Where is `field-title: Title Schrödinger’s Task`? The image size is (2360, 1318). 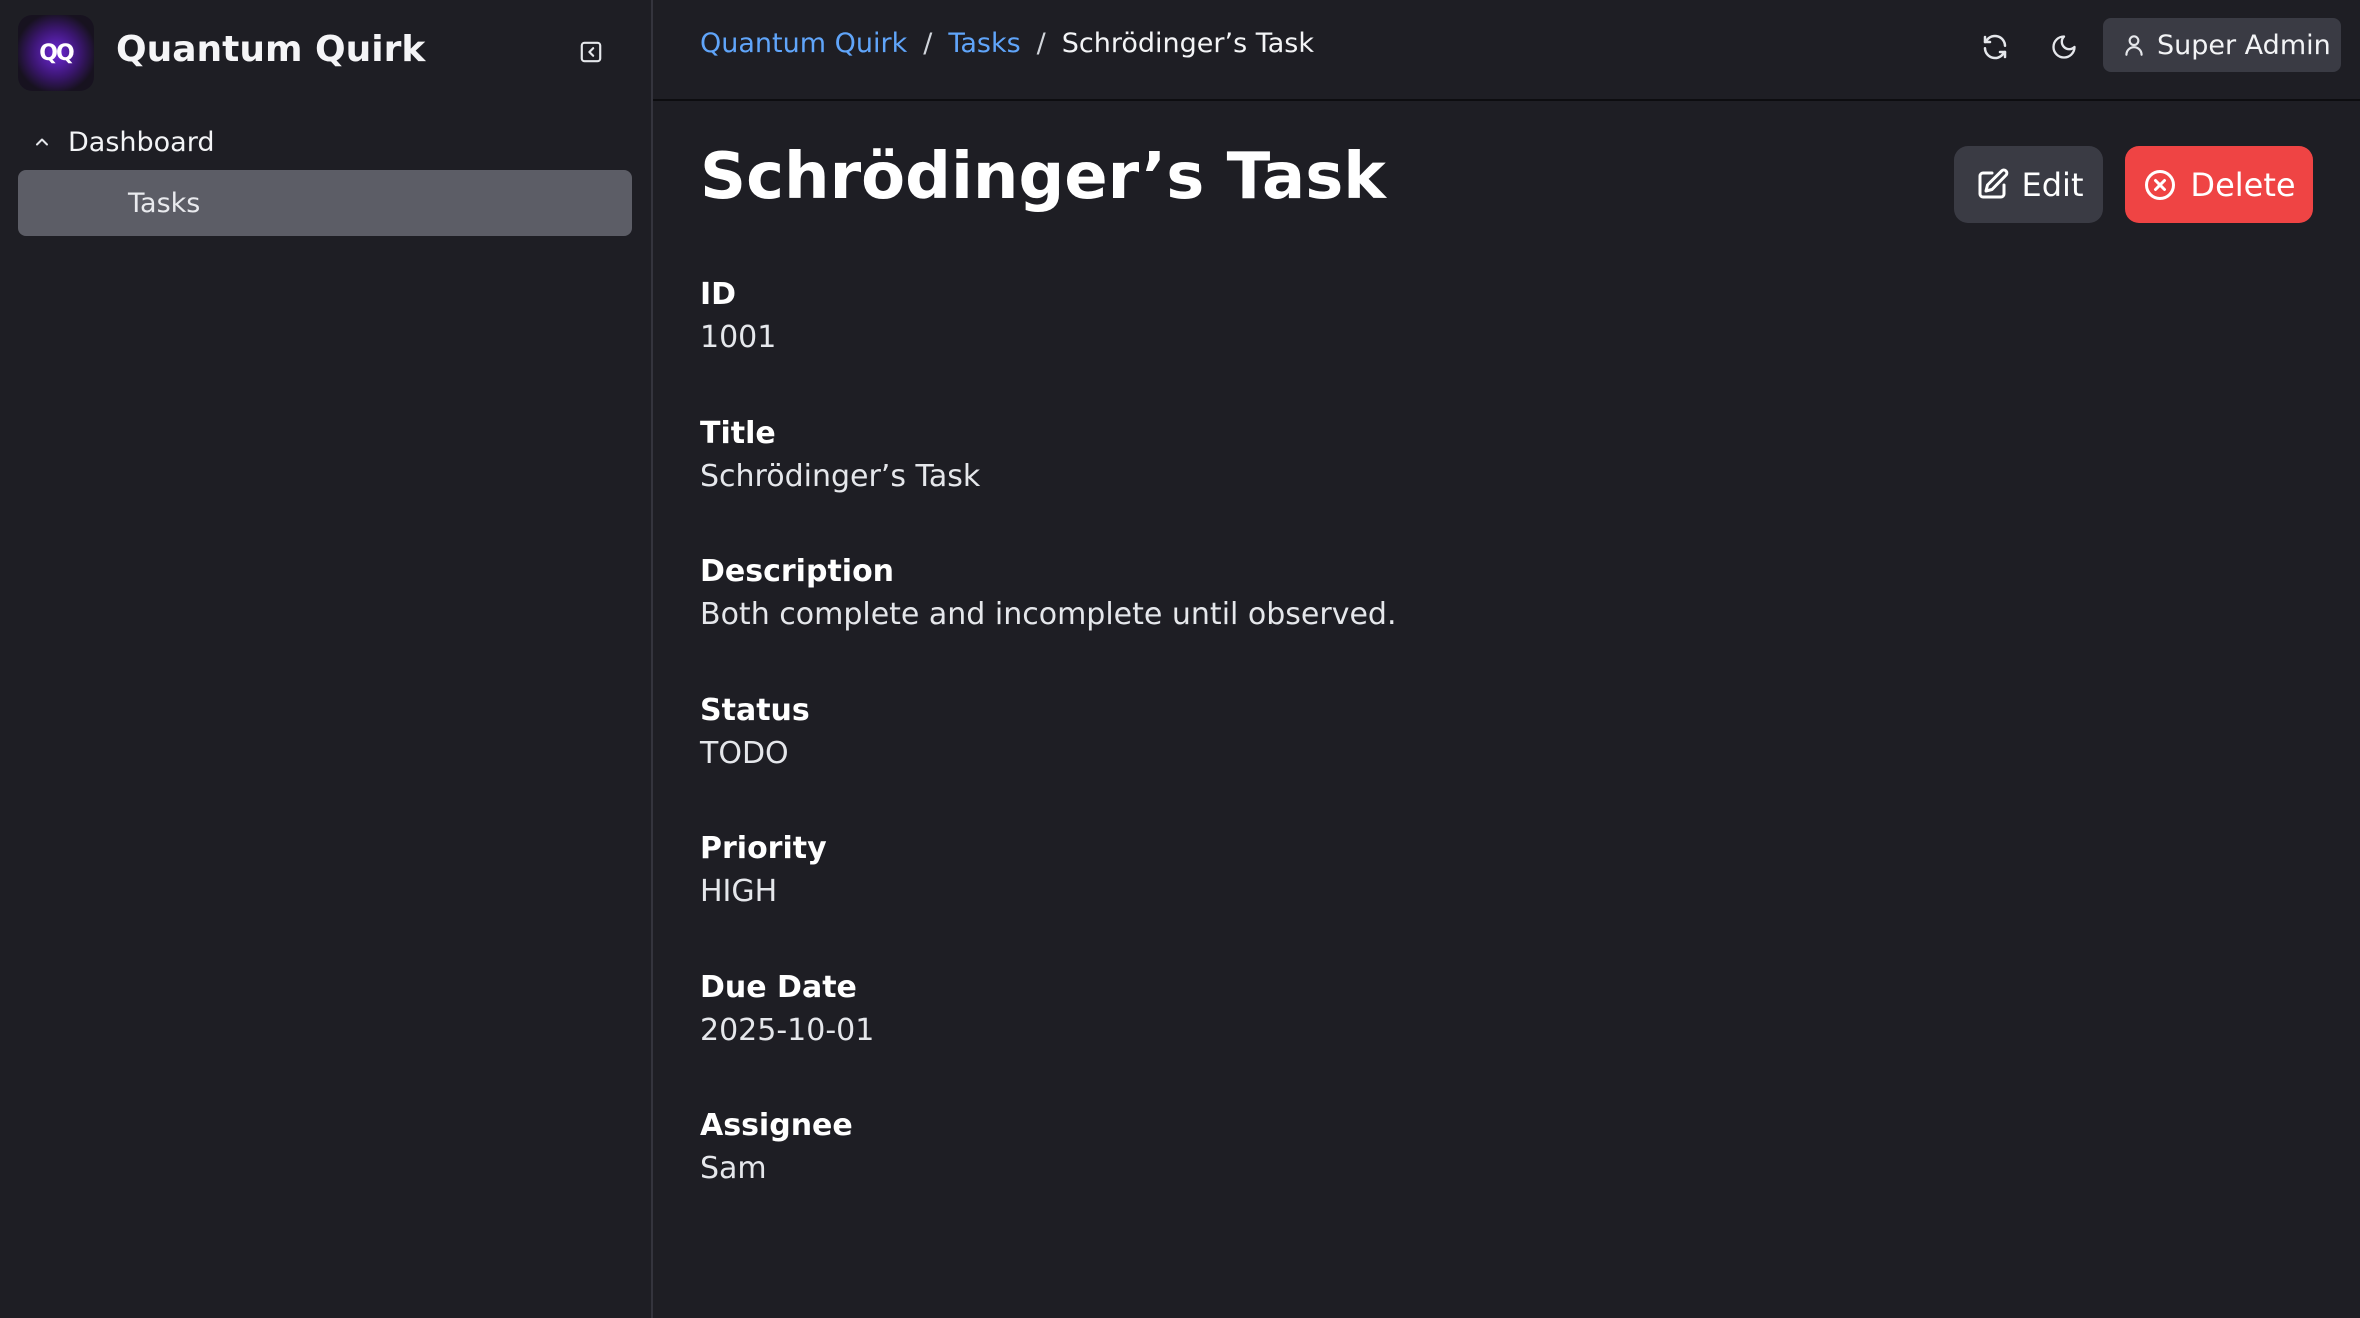
field-title: Title Schrödinger’s Task is located at coordinates (1048, 483).